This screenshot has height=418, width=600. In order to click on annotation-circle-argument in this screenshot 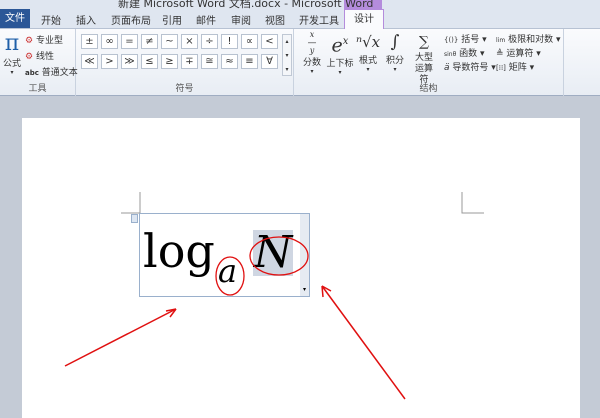, I will do `click(279, 256)`.